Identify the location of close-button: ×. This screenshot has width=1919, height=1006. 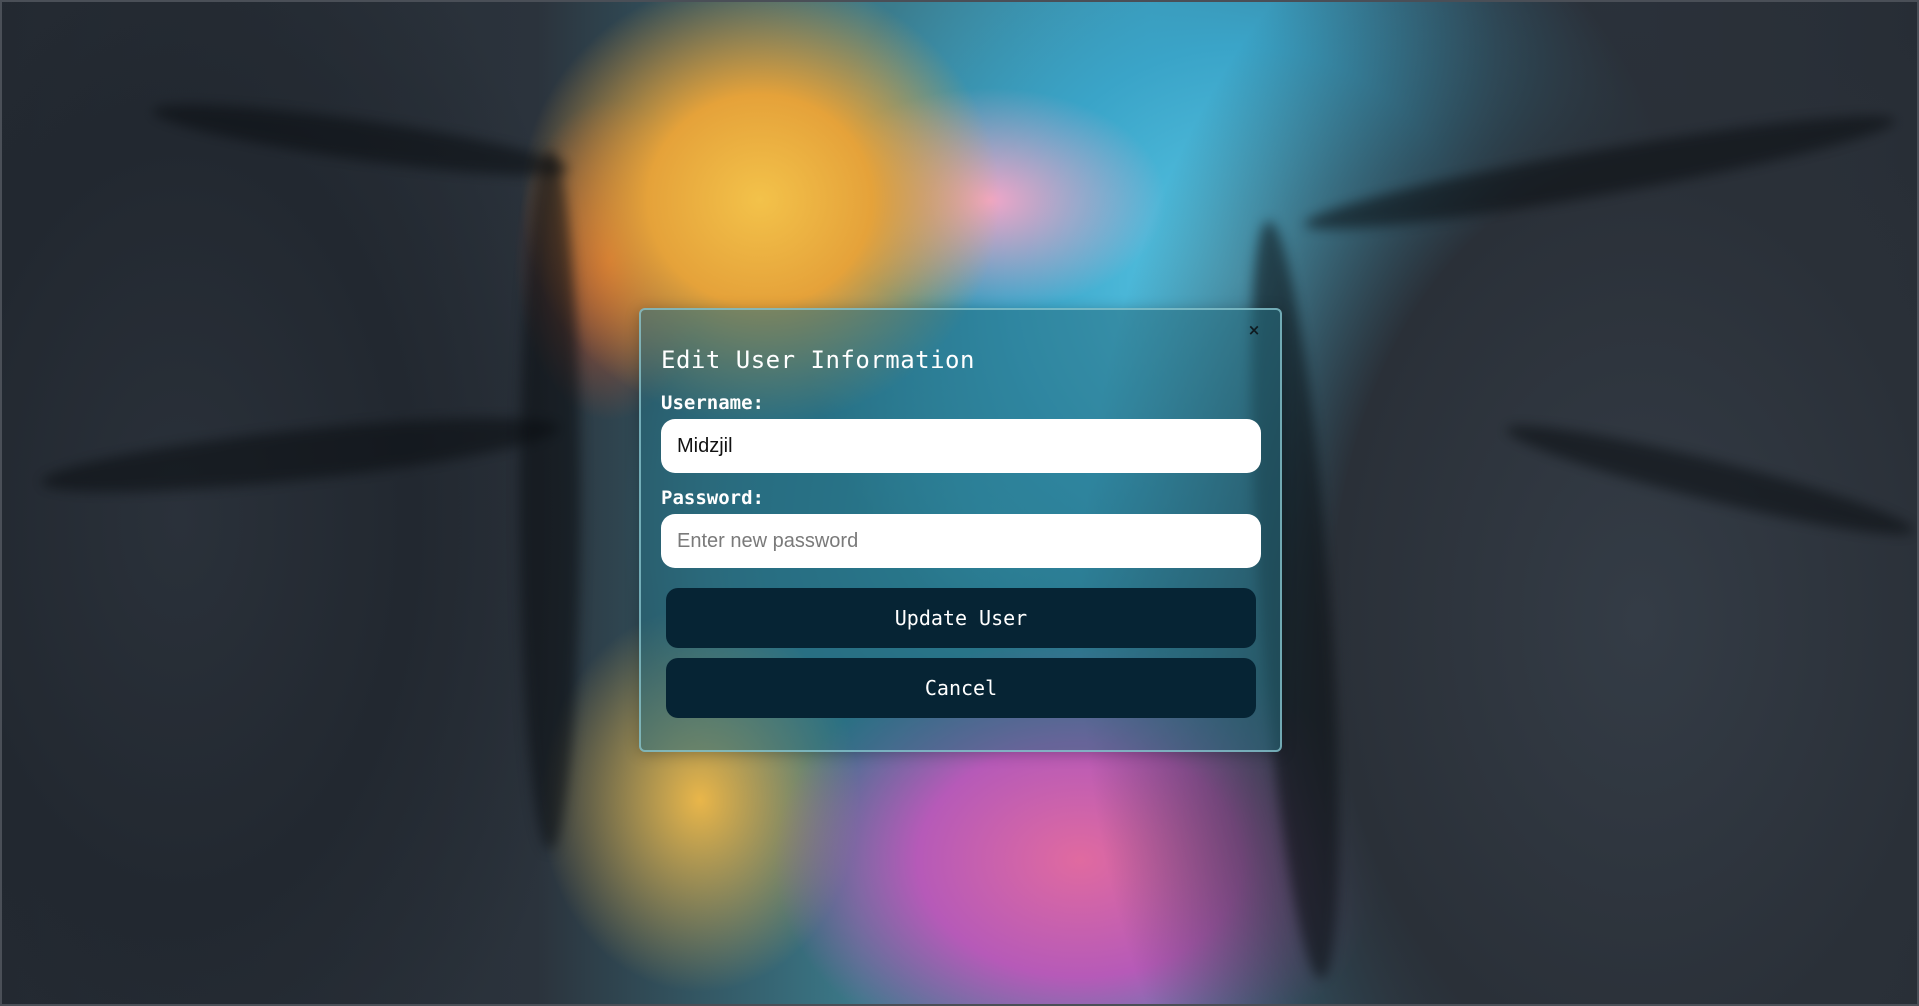
(1254, 330).